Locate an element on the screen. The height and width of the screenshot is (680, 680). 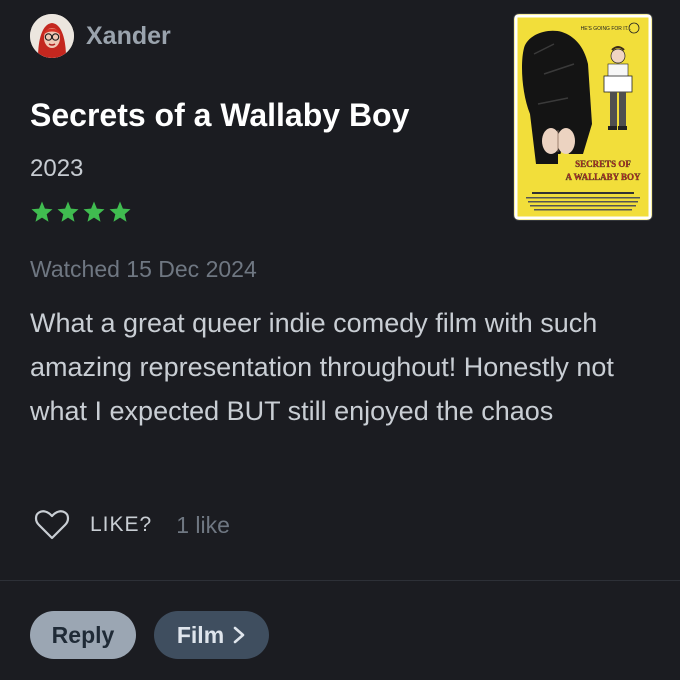
reviewer-header: Xander is located at coordinates (100, 36).